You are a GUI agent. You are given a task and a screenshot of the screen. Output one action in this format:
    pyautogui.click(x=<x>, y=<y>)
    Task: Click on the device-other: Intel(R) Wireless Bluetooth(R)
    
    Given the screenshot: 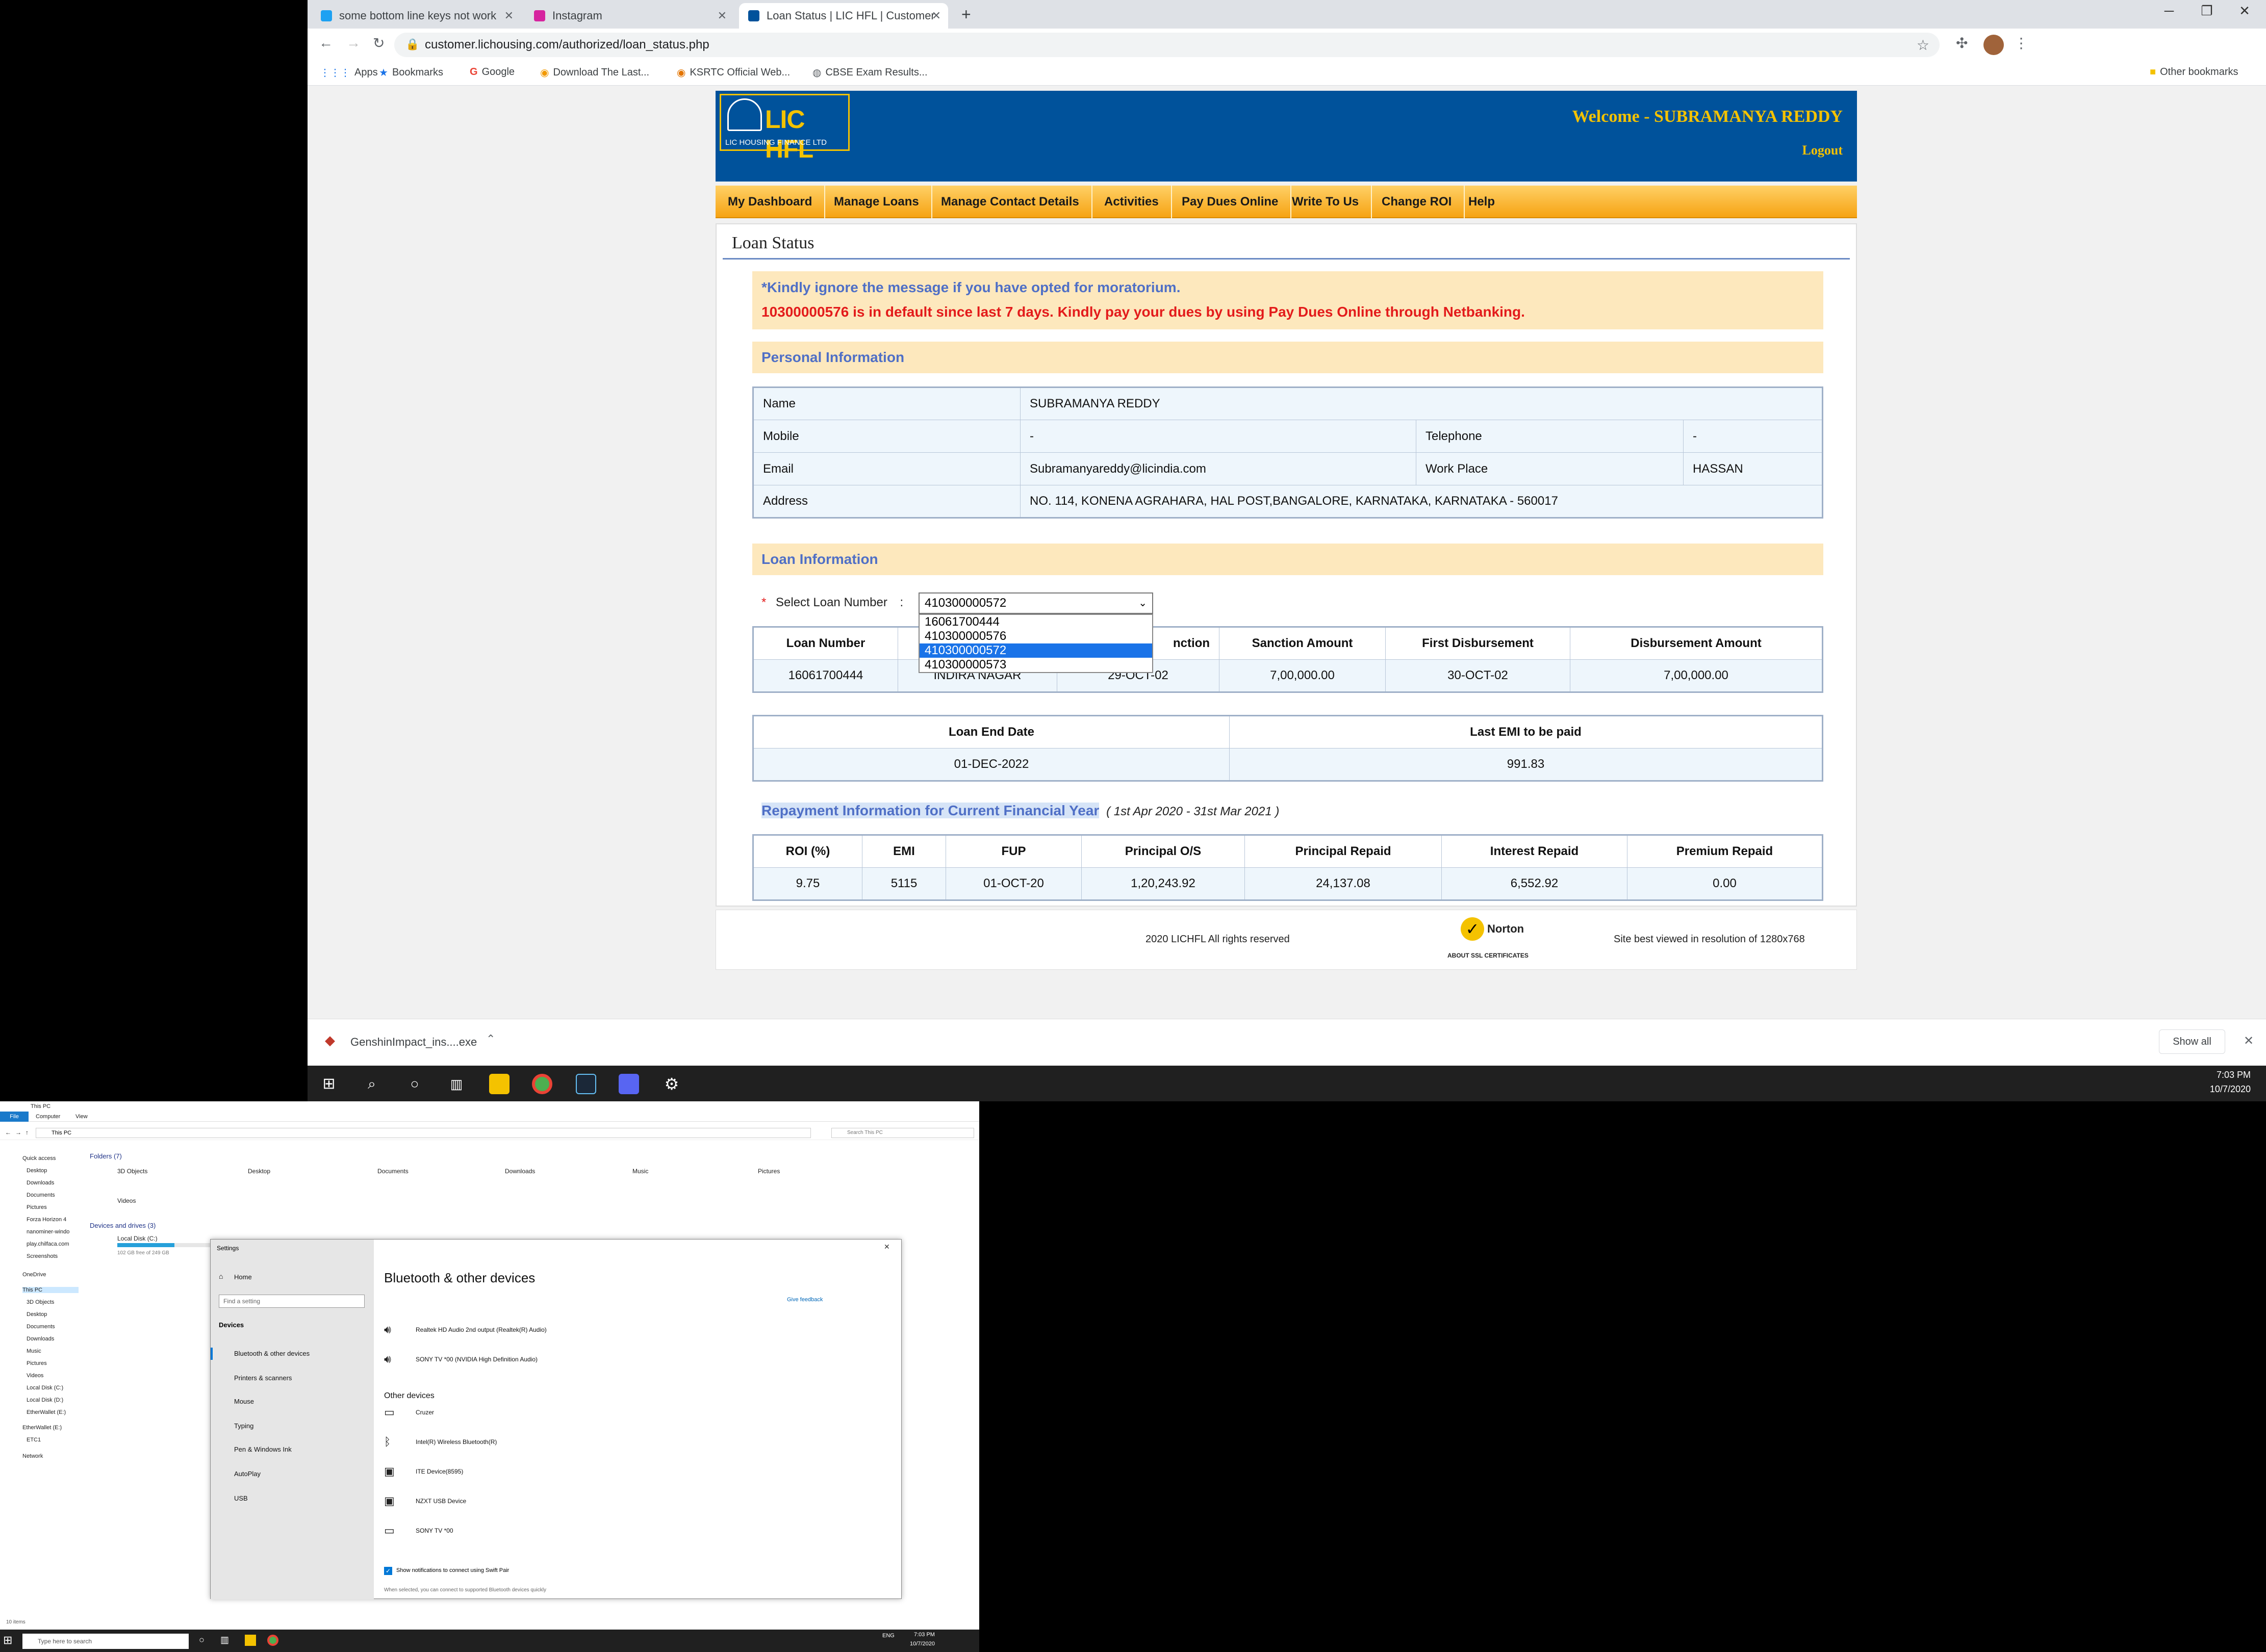 What is the action you would take?
    pyautogui.click(x=456, y=1442)
    